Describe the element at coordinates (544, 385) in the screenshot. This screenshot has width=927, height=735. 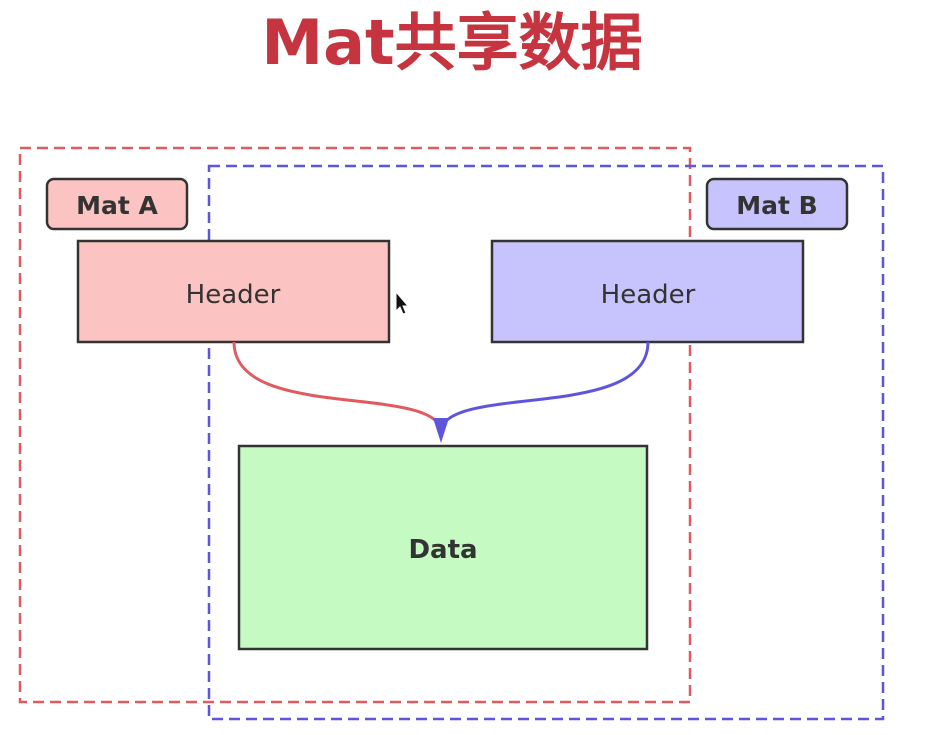
I see `mat-b-data-pointer` at that location.